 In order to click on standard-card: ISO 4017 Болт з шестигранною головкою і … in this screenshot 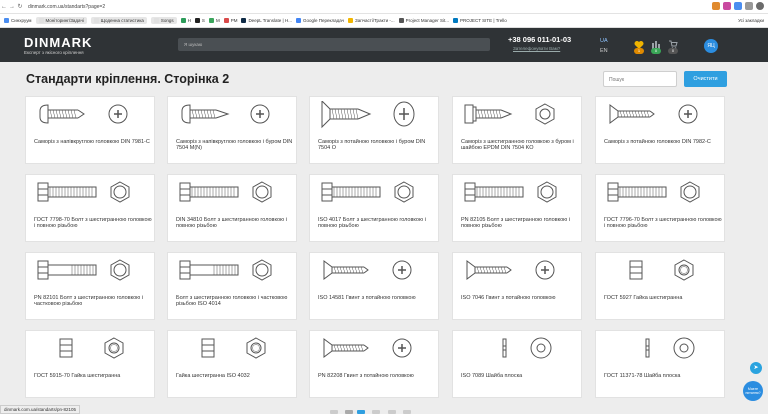, I will do `click(374, 208)`.